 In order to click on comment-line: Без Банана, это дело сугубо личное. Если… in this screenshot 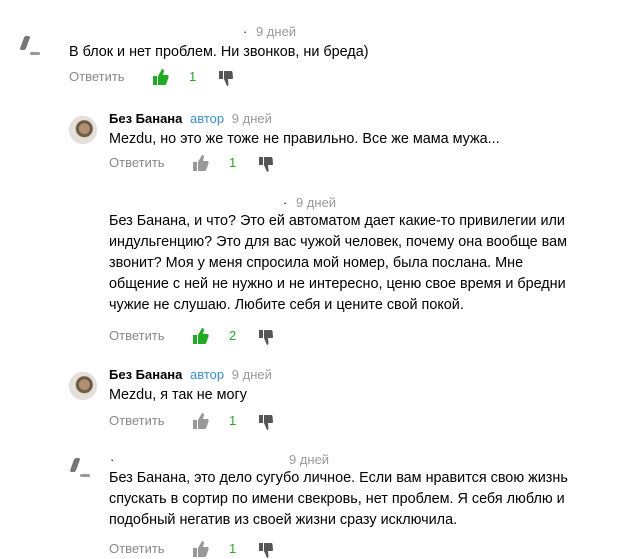, I will do `click(338, 478)`.